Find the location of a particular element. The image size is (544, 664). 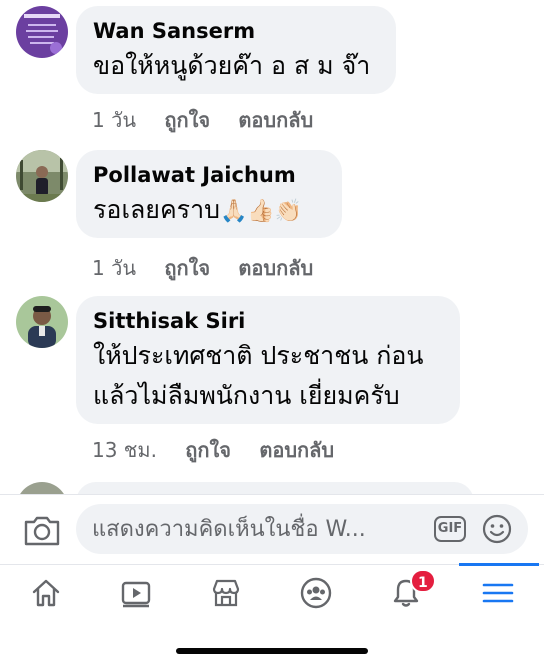

comment-author: Sitthisak Siri is located at coordinates (268, 321).